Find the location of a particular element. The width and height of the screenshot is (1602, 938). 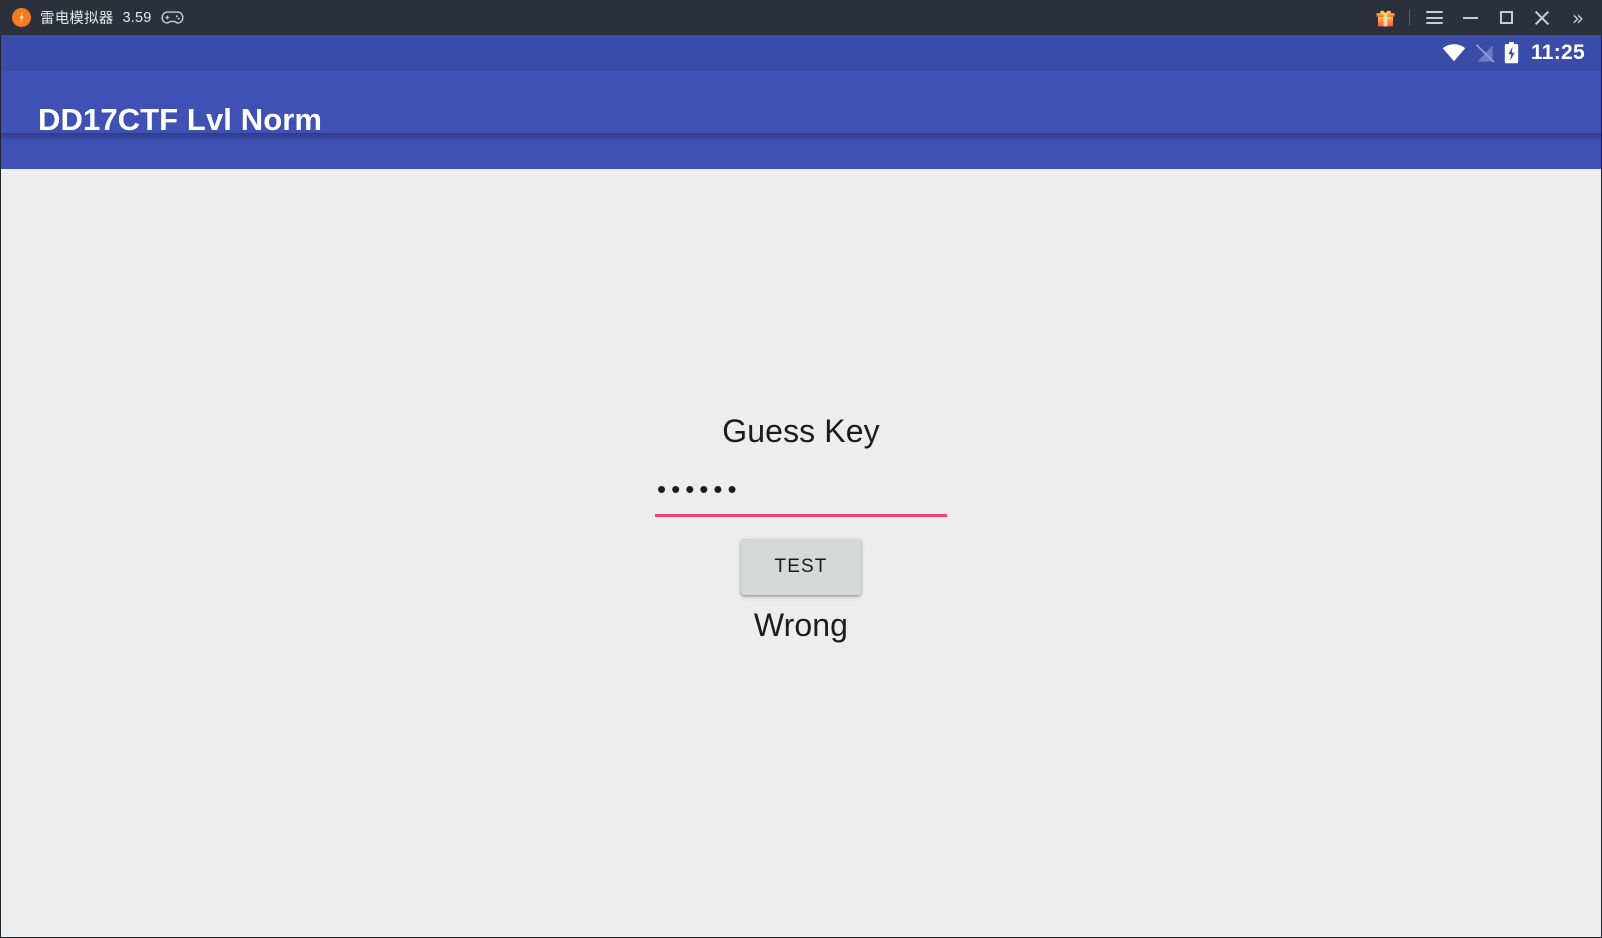

titlebar-divider is located at coordinates (1409, 17).